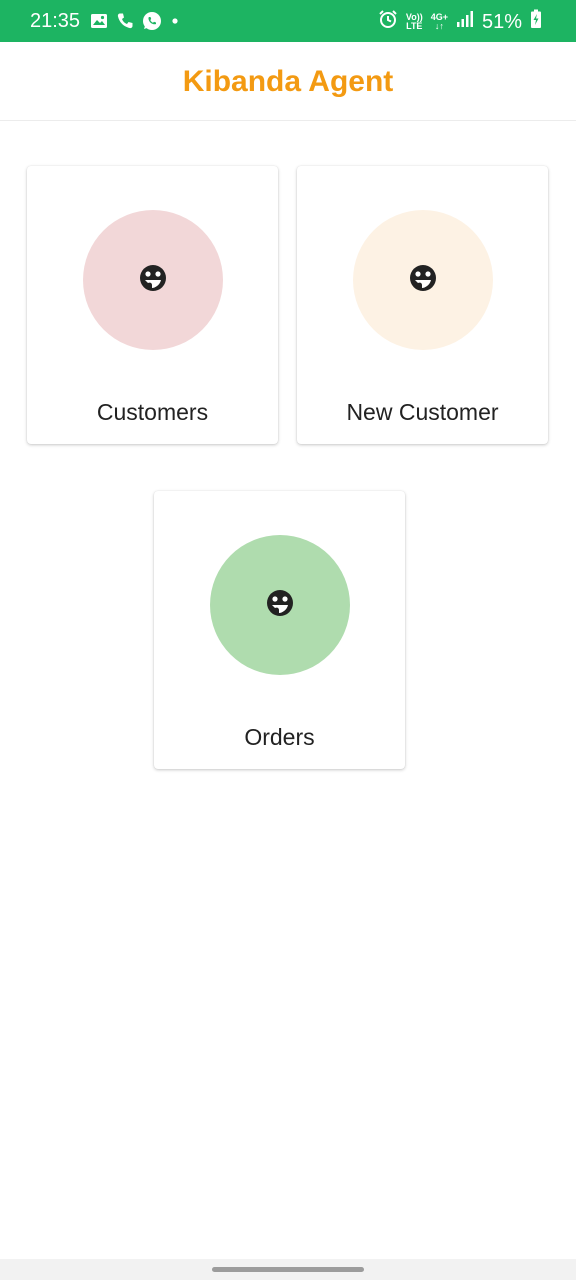 This screenshot has height=1280, width=576. I want to click on orders-icon-circle, so click(280, 605).